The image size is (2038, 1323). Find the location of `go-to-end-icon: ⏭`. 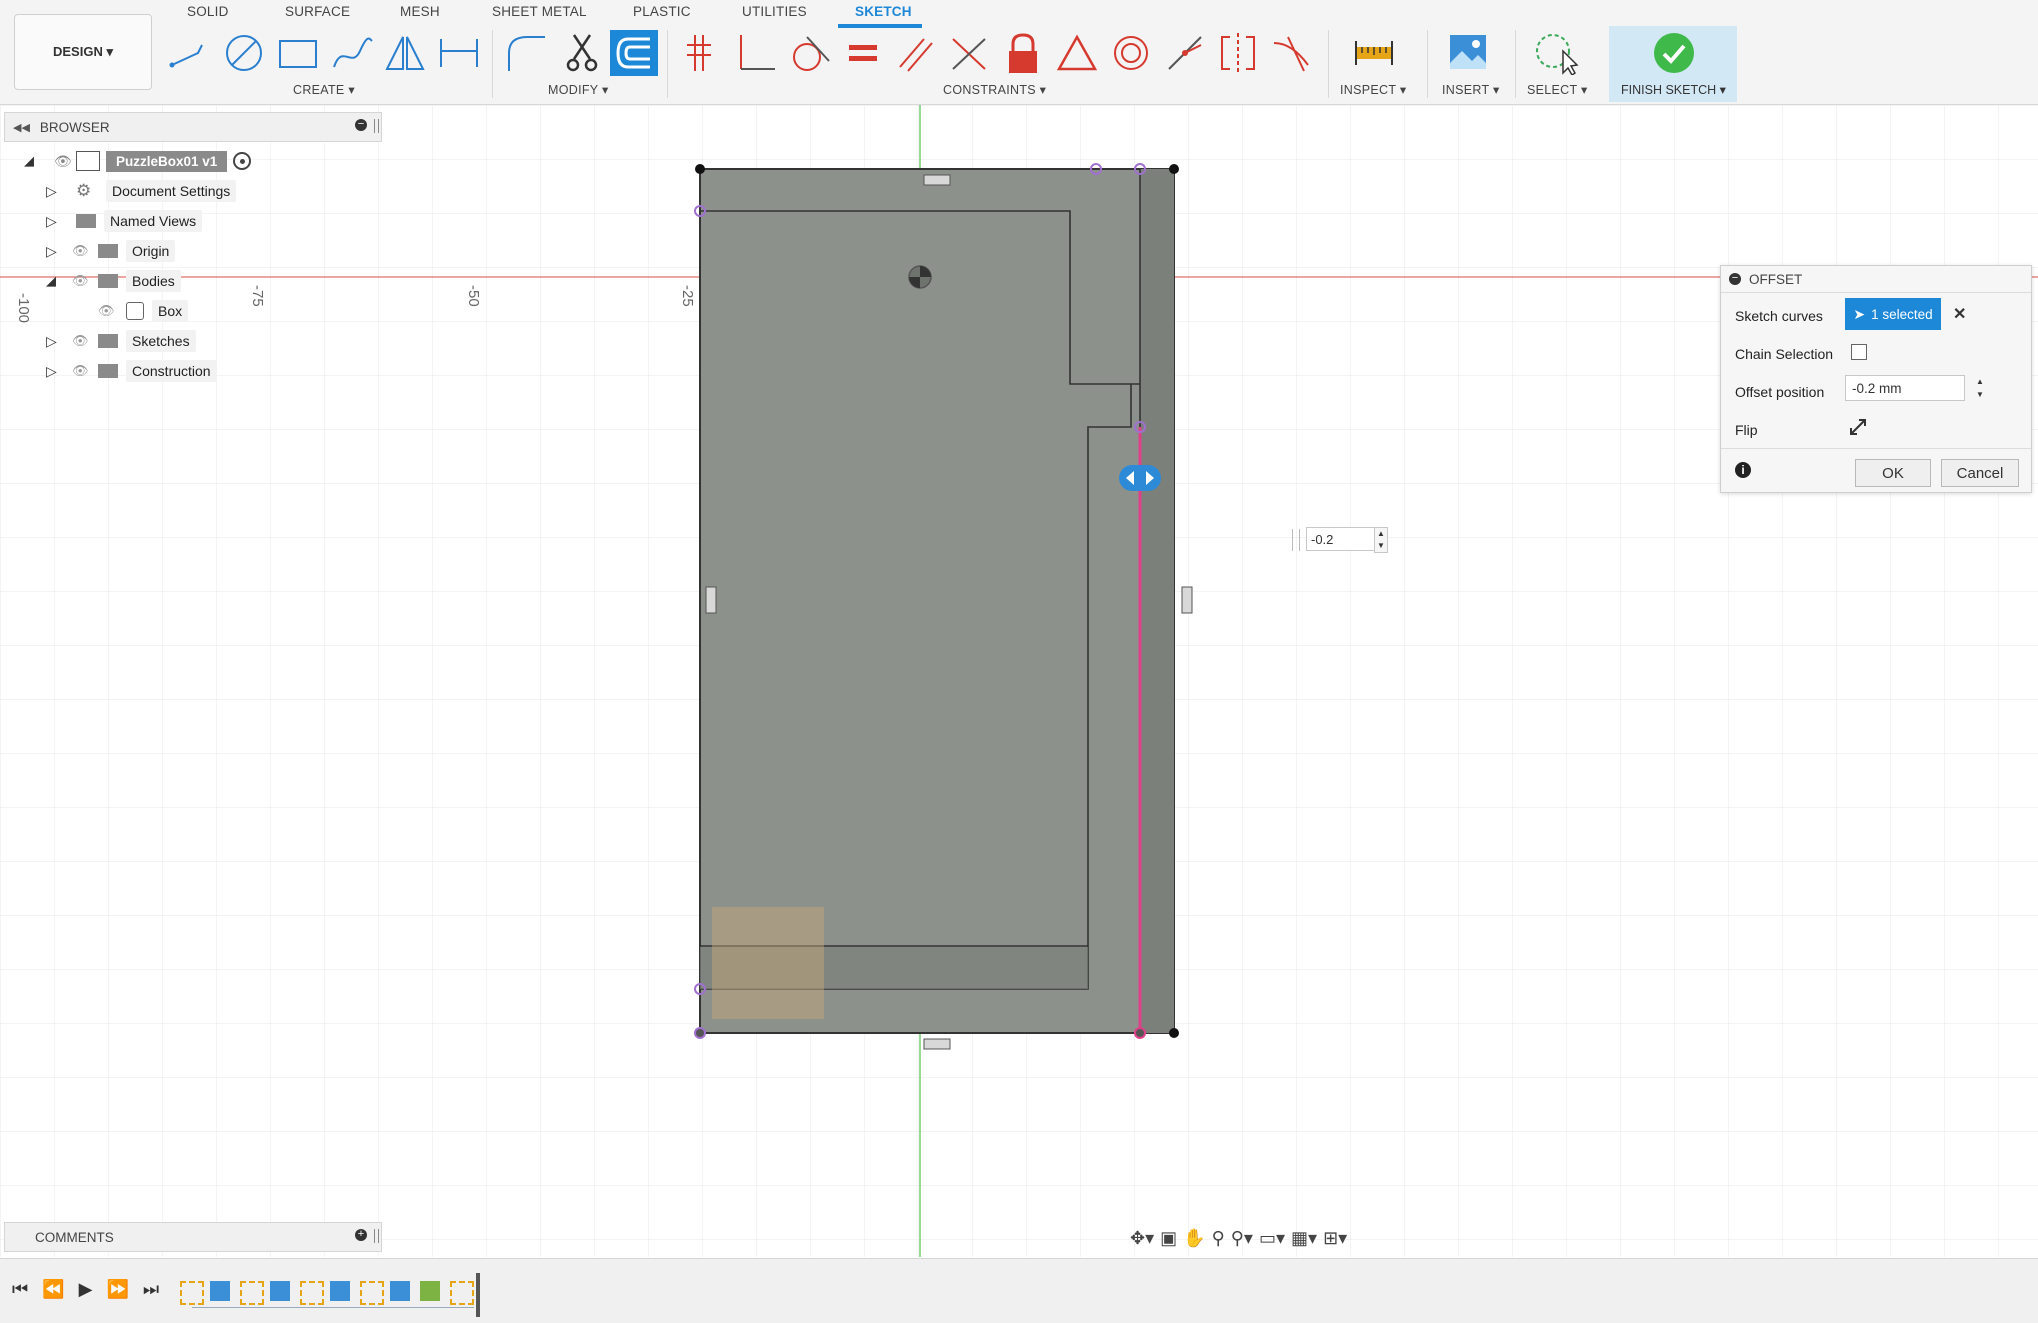

go-to-end-icon: ⏭ is located at coordinates (151, 1289).